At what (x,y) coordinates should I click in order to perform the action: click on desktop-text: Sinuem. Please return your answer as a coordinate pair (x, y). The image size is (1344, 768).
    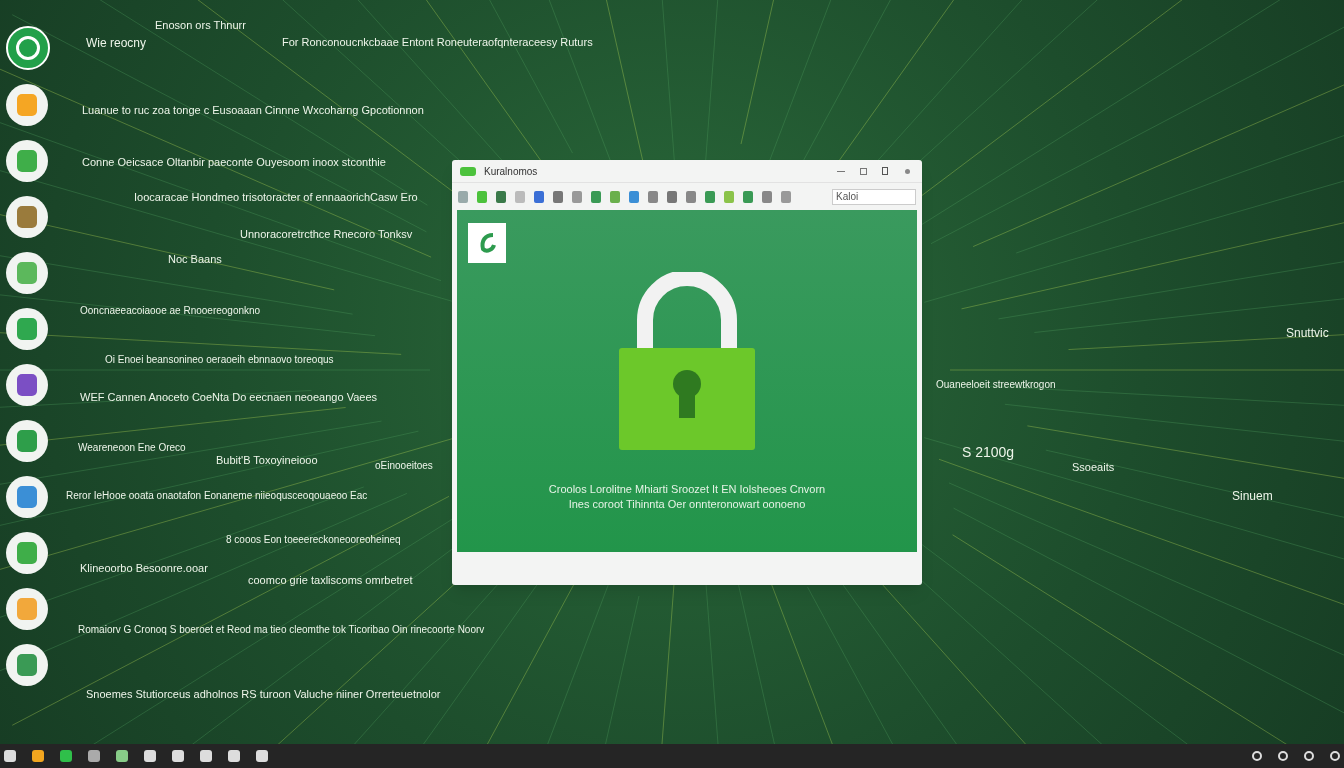
    Looking at the image, I should click on (1252, 496).